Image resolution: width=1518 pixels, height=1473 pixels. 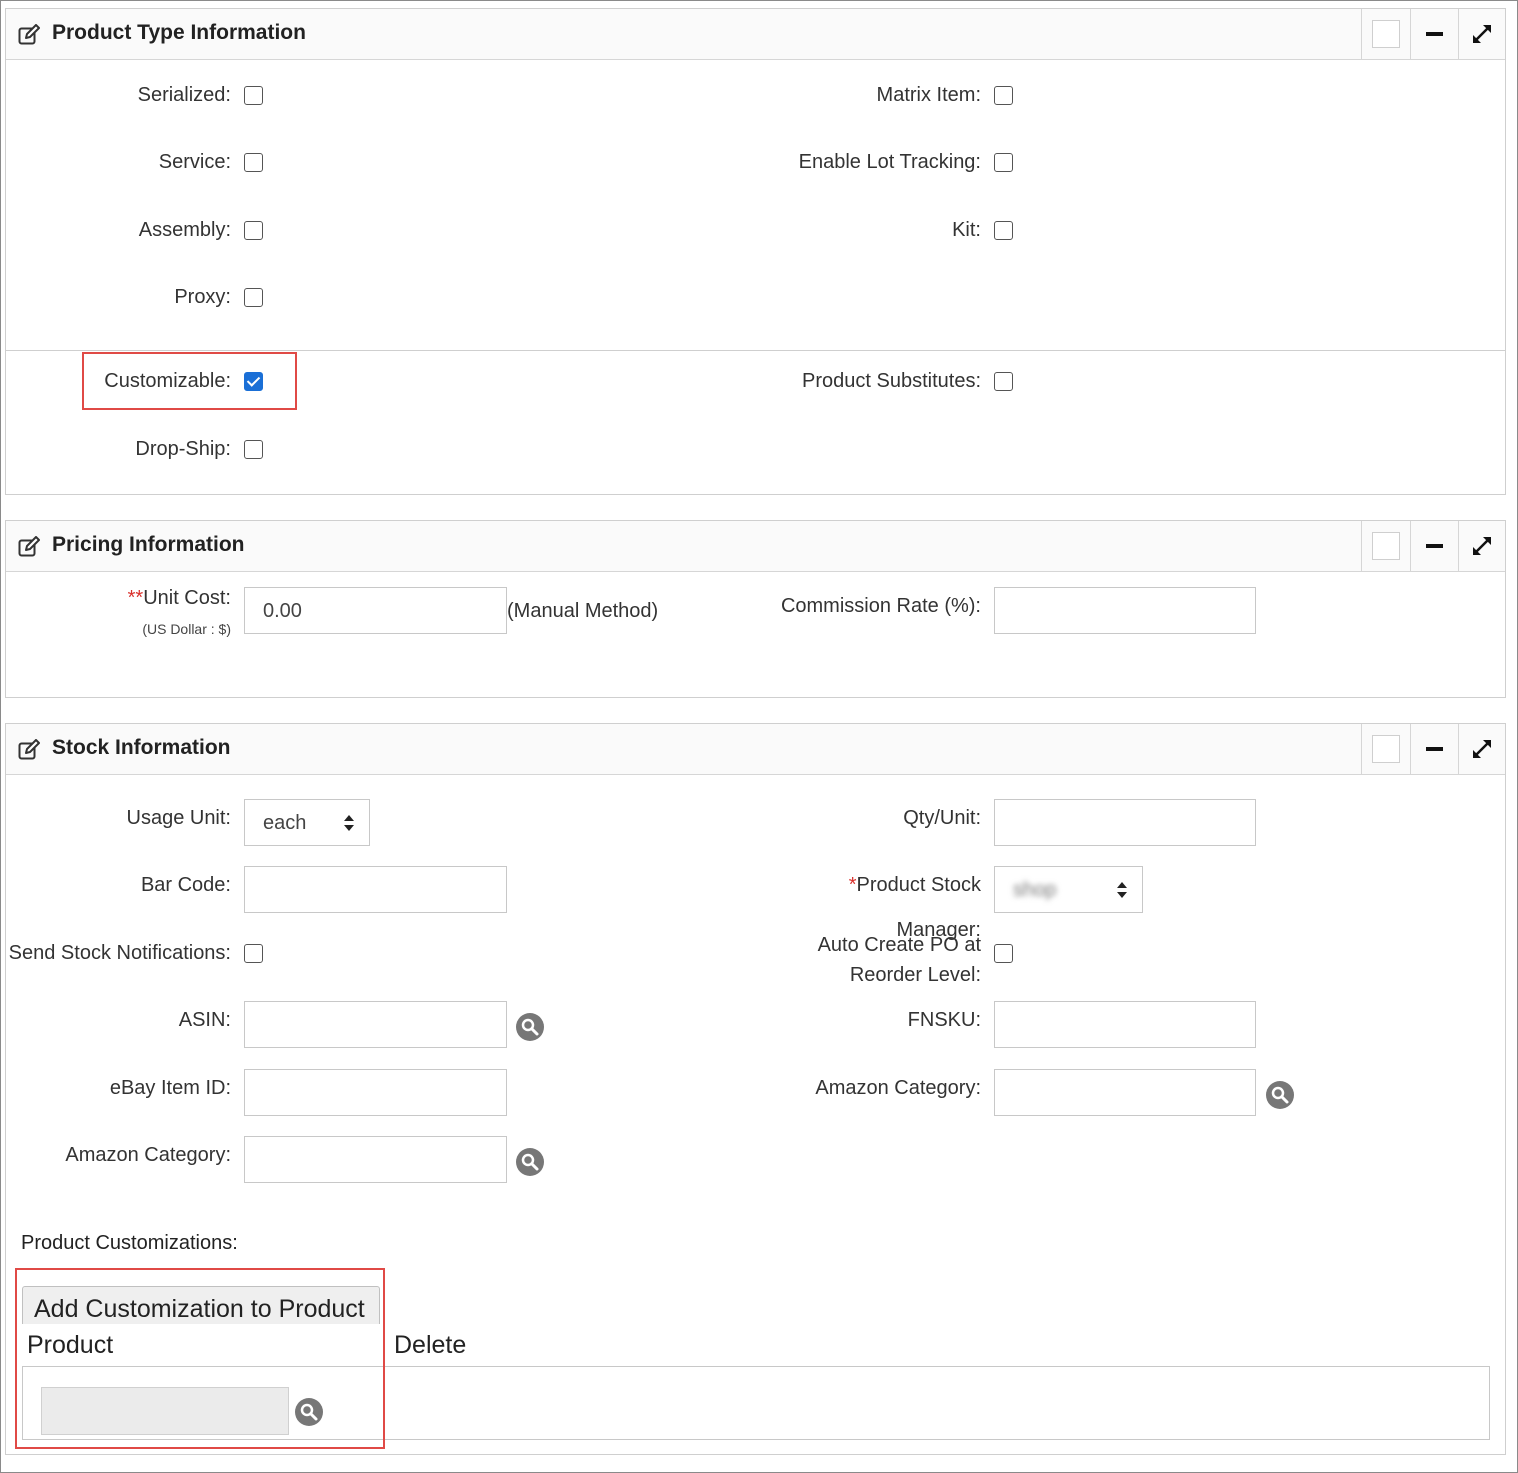 I want to click on usage-unit-label: Usage Unit:, so click(x=179, y=818).